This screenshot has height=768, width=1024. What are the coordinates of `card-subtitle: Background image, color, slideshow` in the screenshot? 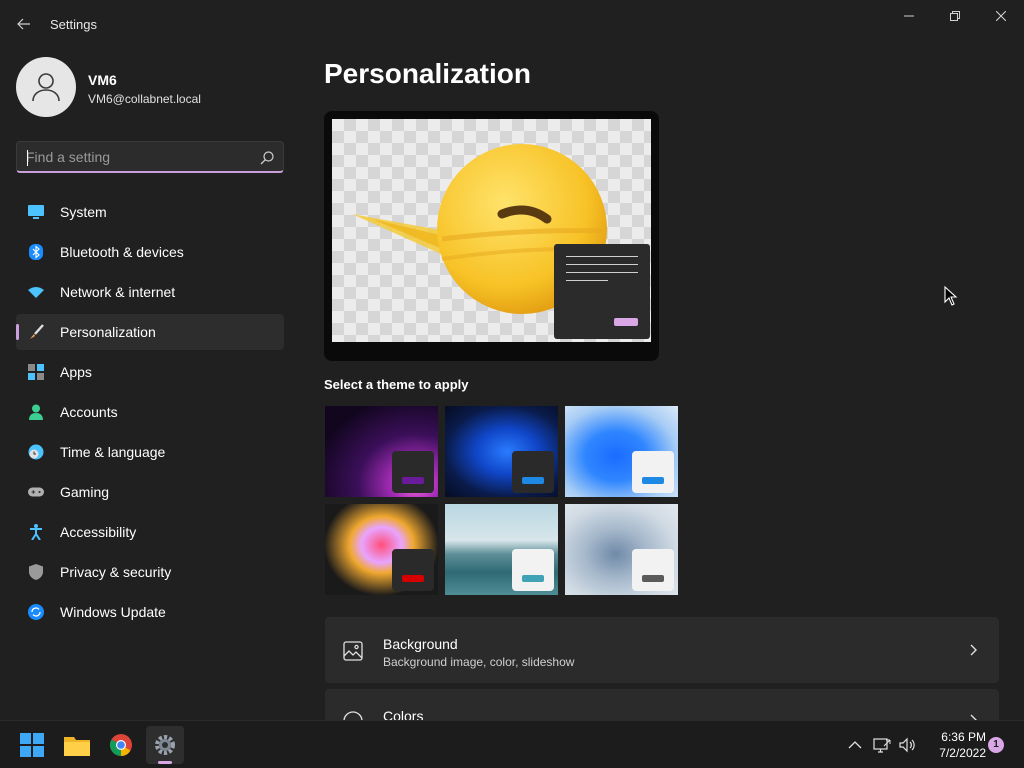 It's located at (479, 662).